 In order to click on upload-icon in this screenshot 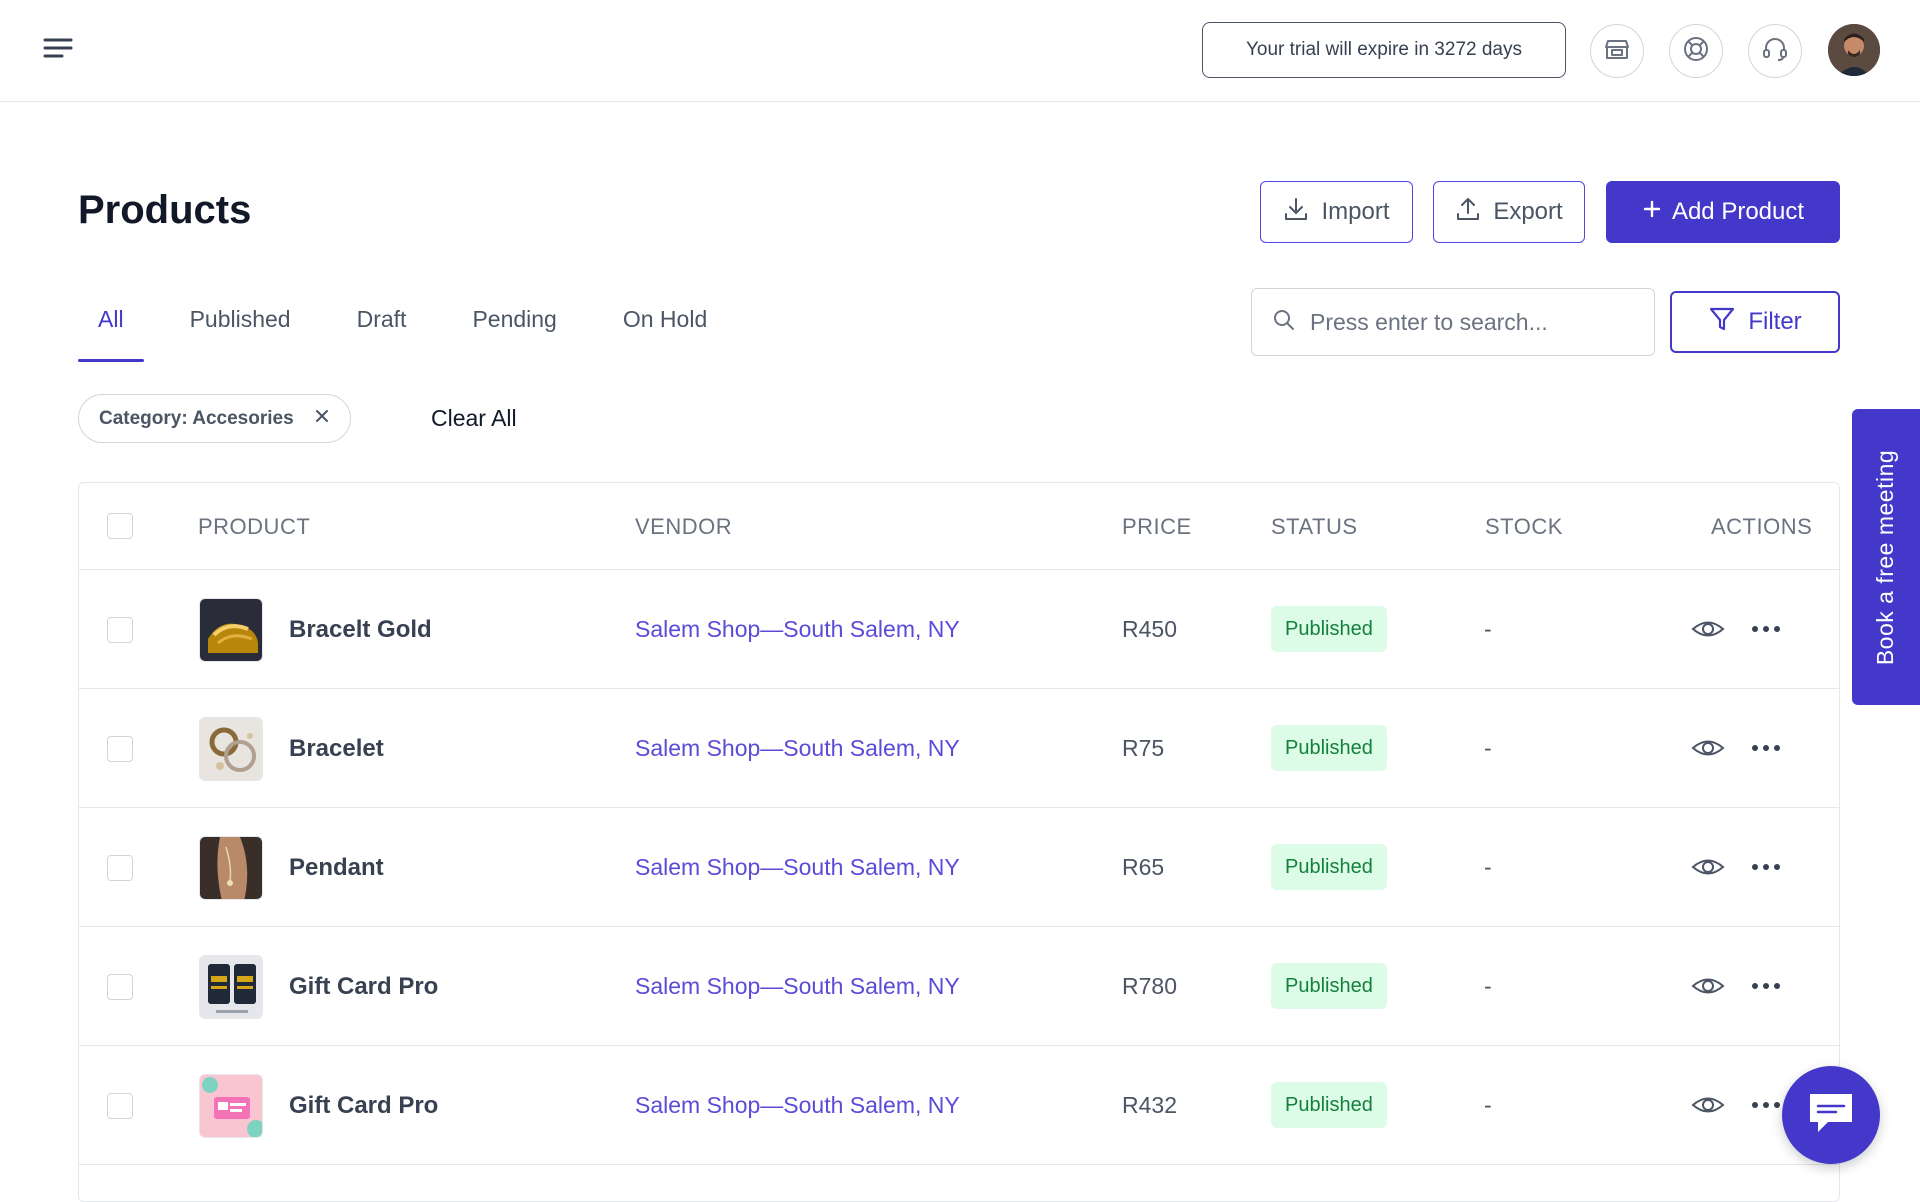, I will do `click(1468, 212)`.